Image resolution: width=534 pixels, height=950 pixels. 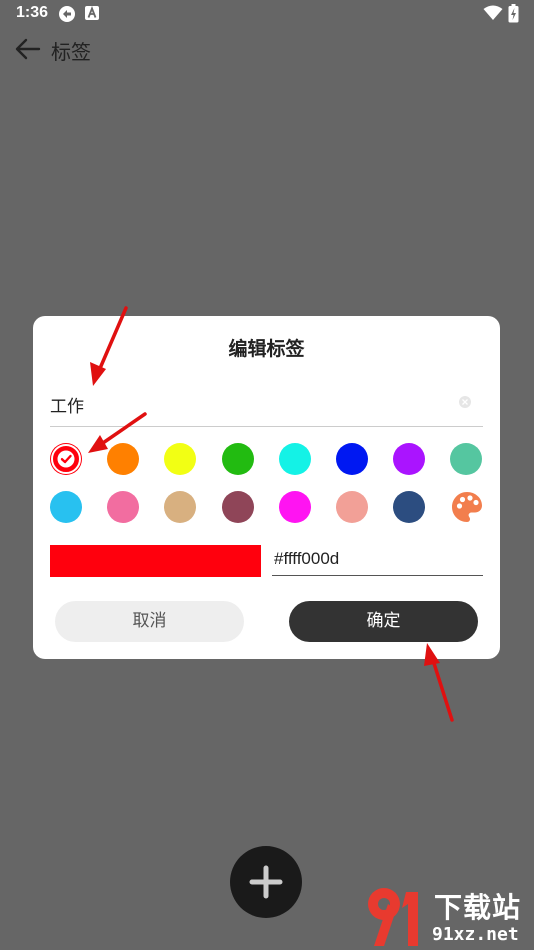 I want to click on arrow-to-name-field, so click(x=112, y=340).